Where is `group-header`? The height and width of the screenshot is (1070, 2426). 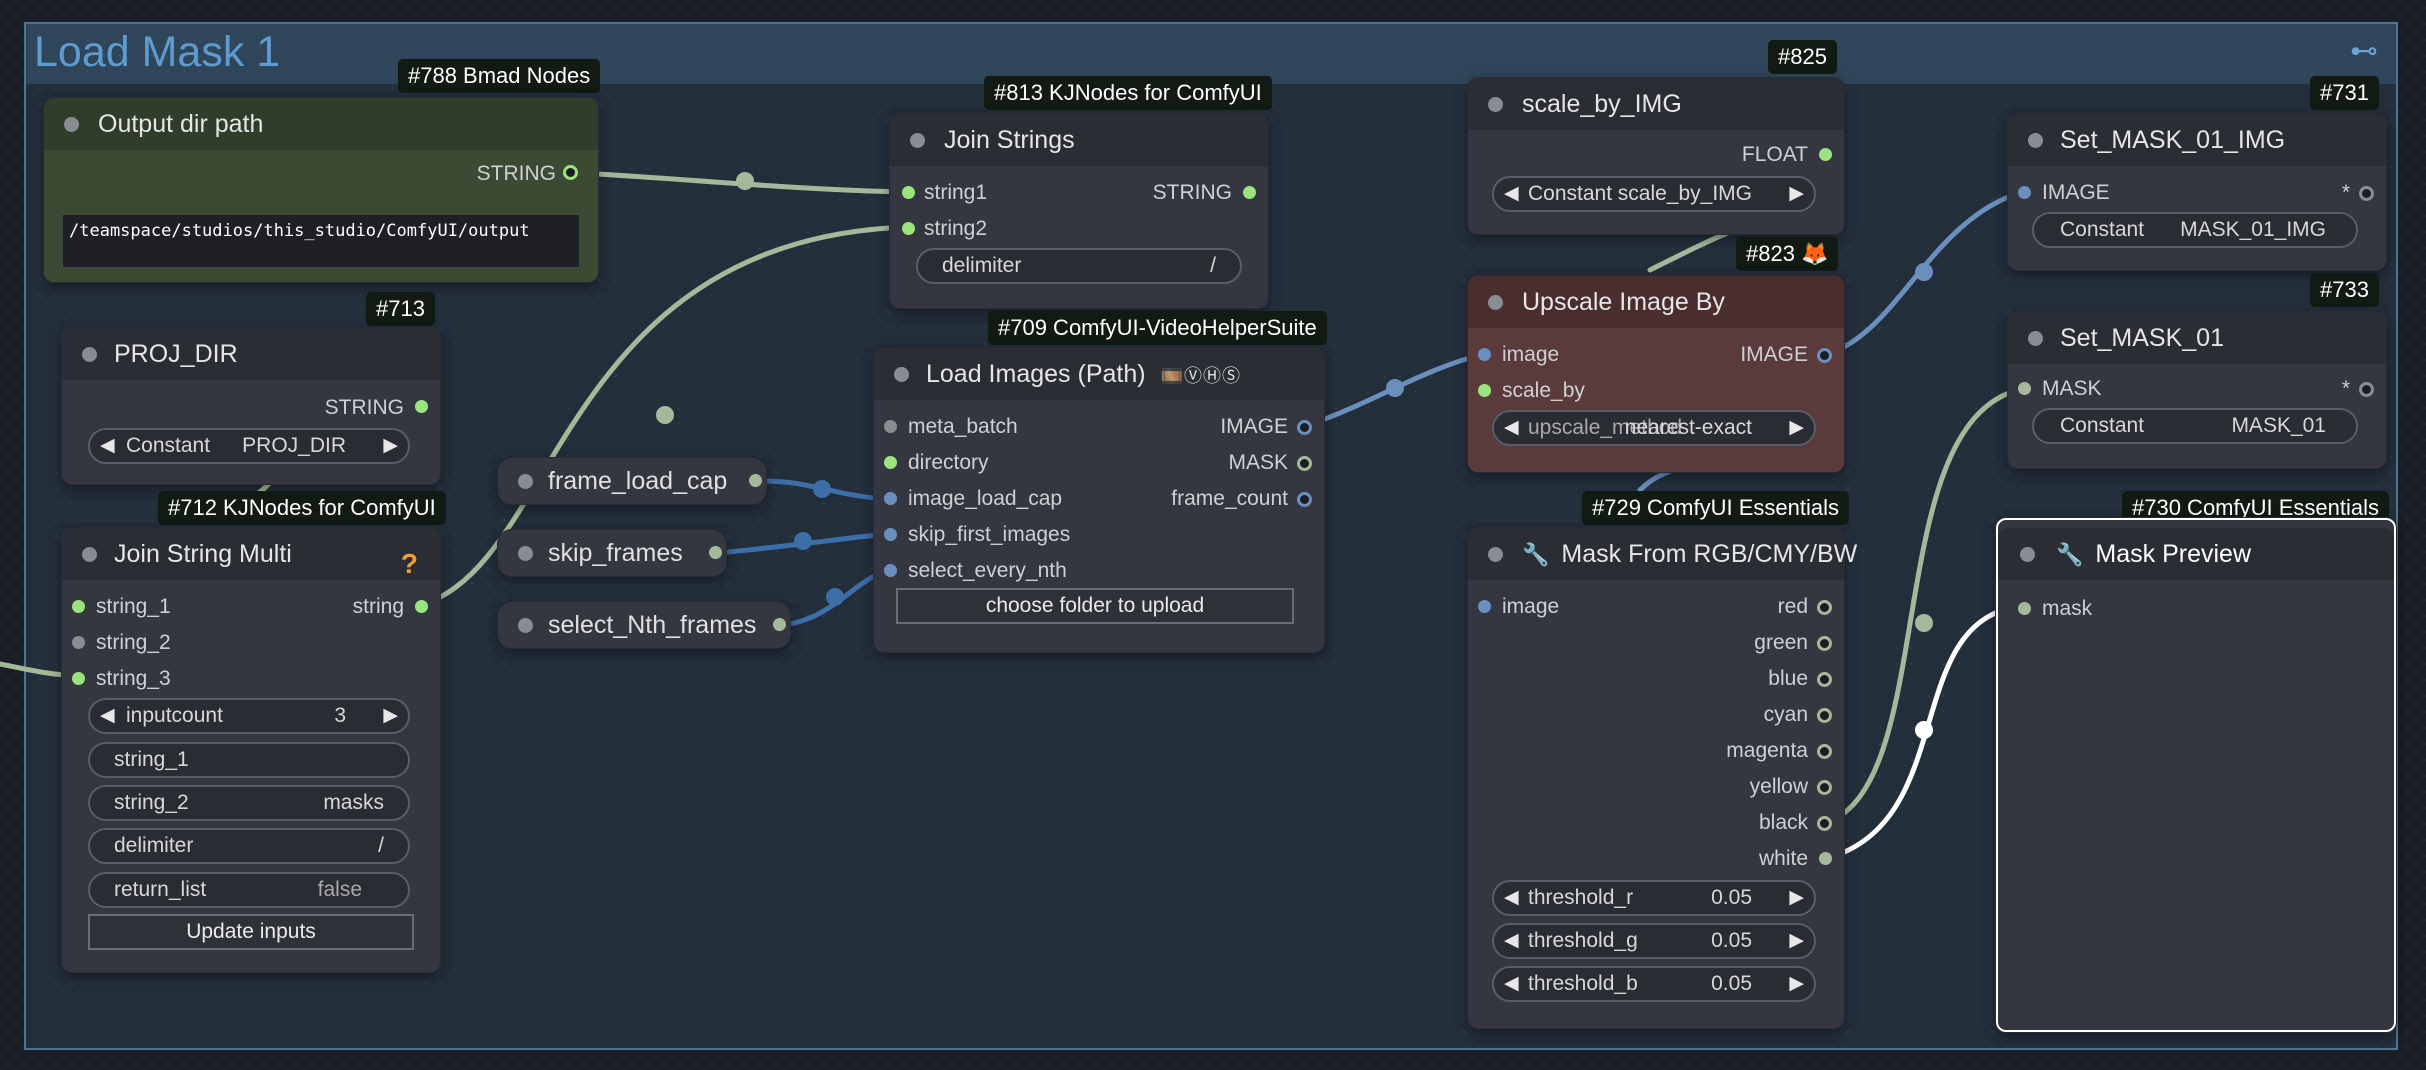 group-header is located at coordinates (1211, 54).